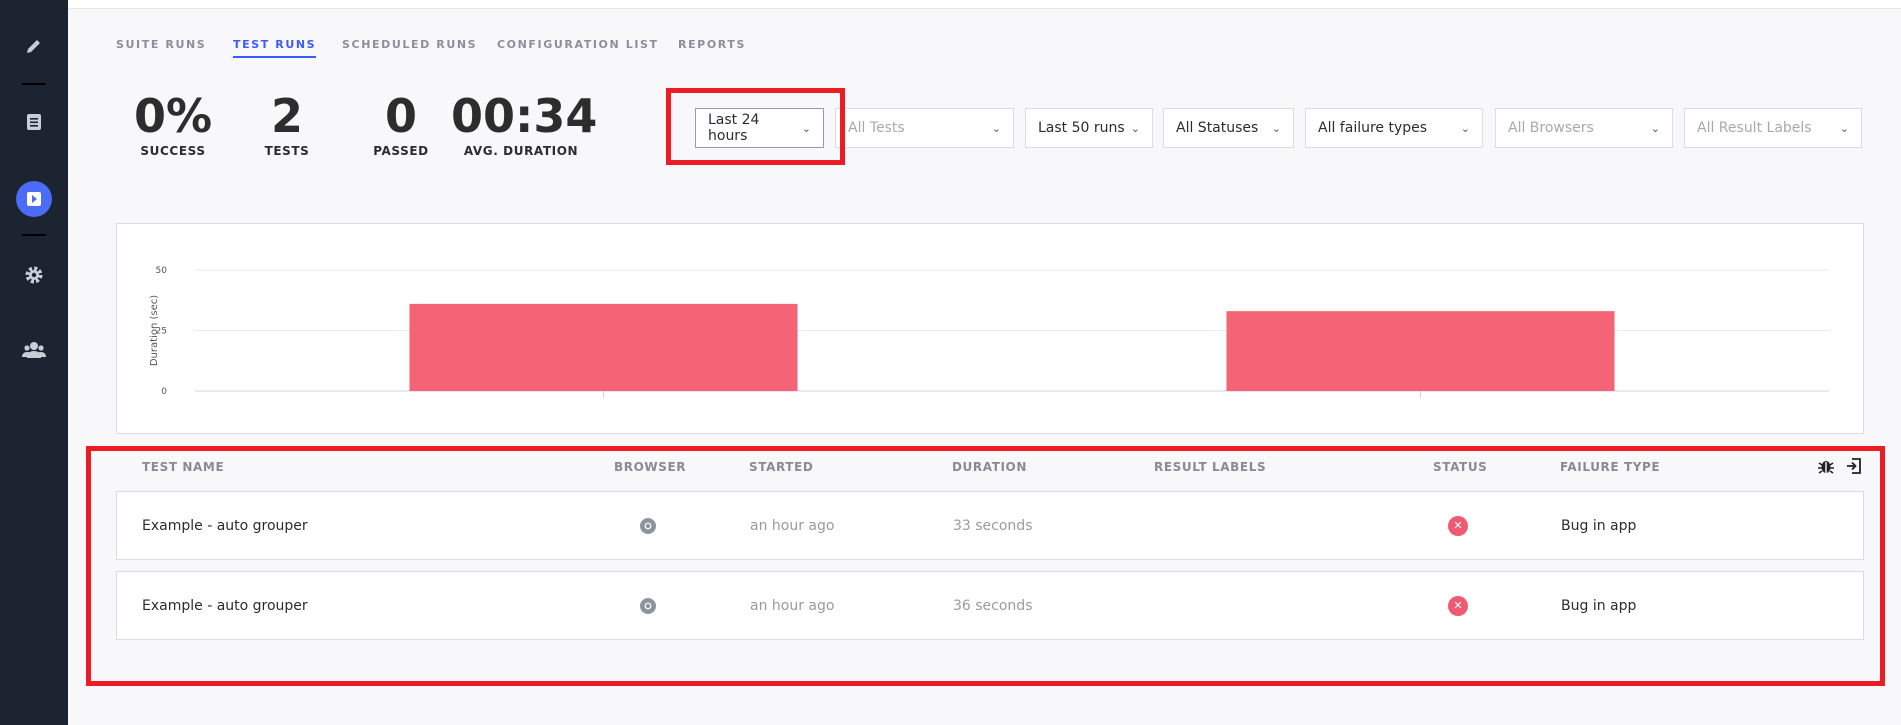 This screenshot has height=725, width=1901. Describe the element at coordinates (876, 128) in the screenshot. I see `dropdown-value: All Tests` at that location.